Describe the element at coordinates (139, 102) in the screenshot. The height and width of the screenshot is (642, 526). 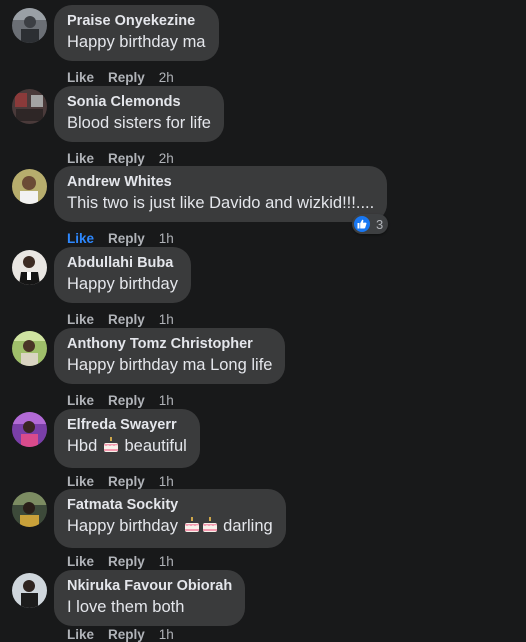
I see `comment-author: Sonia Clemonds` at that location.